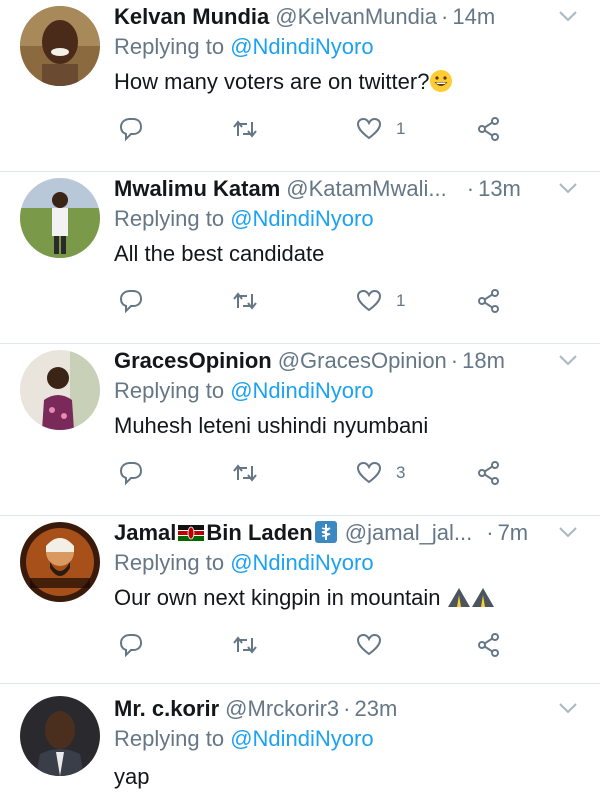 The image size is (600, 804). I want to click on mountain-road-emoji-icon, so click(470, 597).